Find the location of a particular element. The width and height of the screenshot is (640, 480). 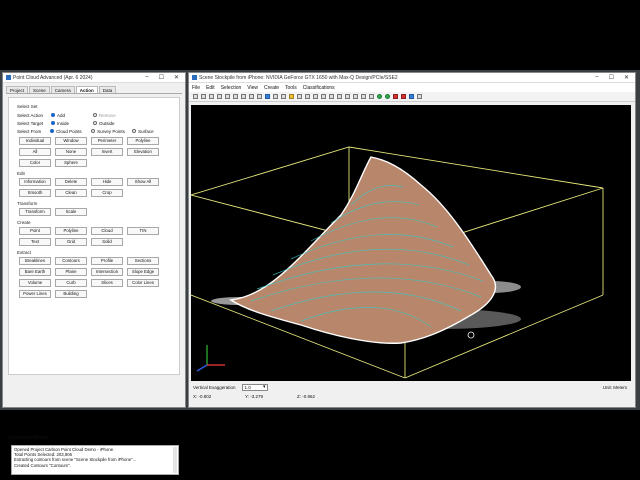

radio-remove: Remove is located at coordinates (114, 115).